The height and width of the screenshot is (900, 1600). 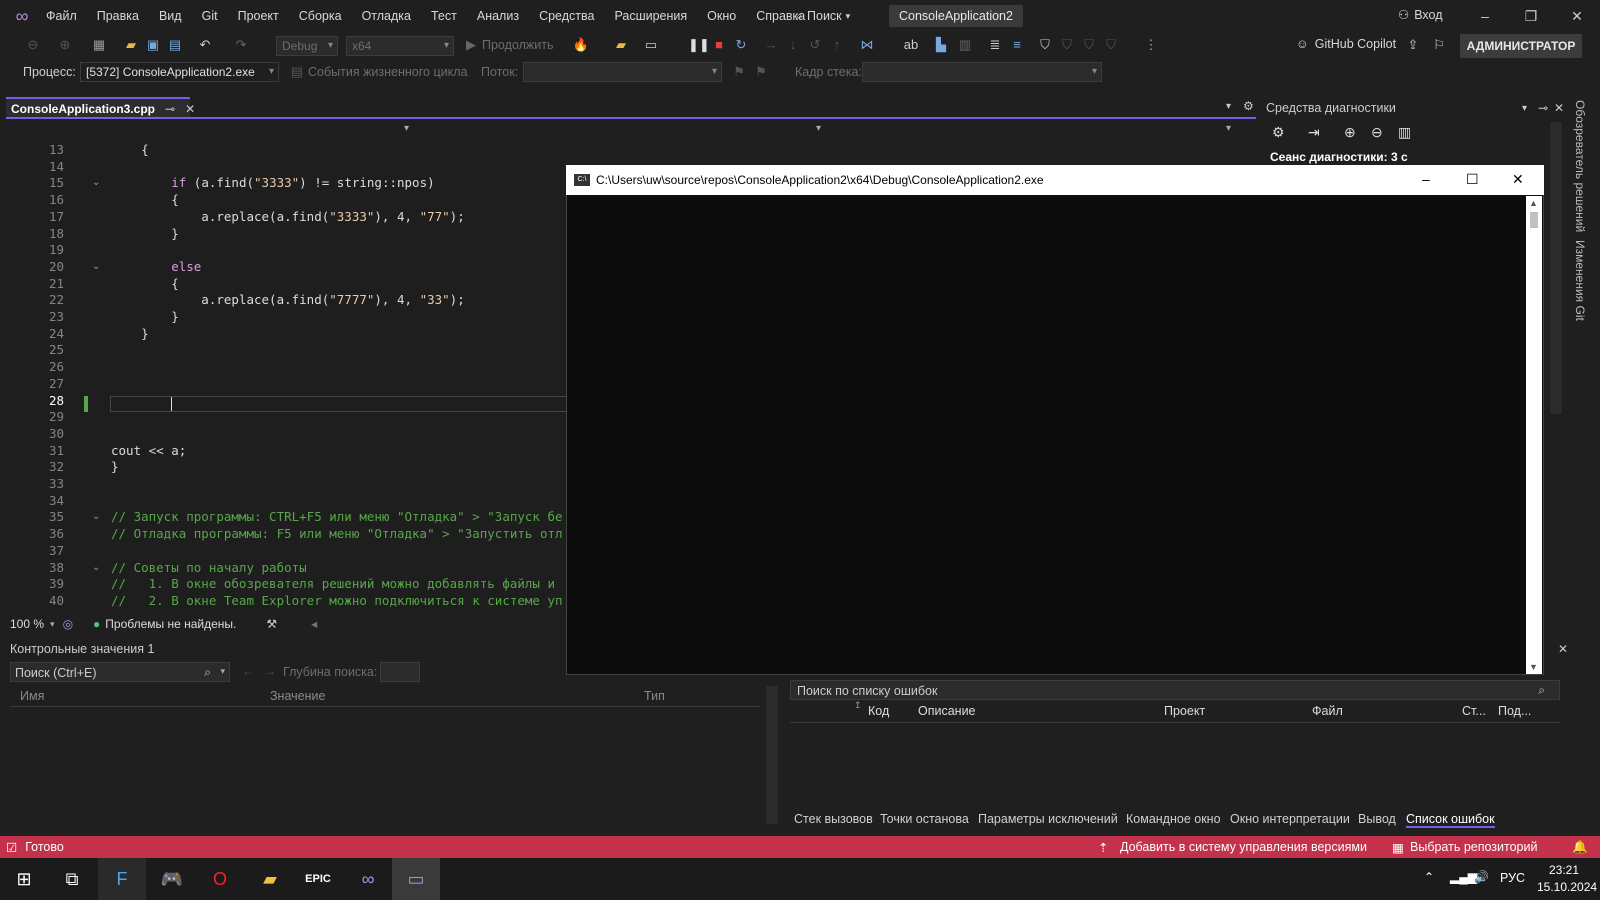 I want to click on menu-file: Файл, so click(x=61, y=16).